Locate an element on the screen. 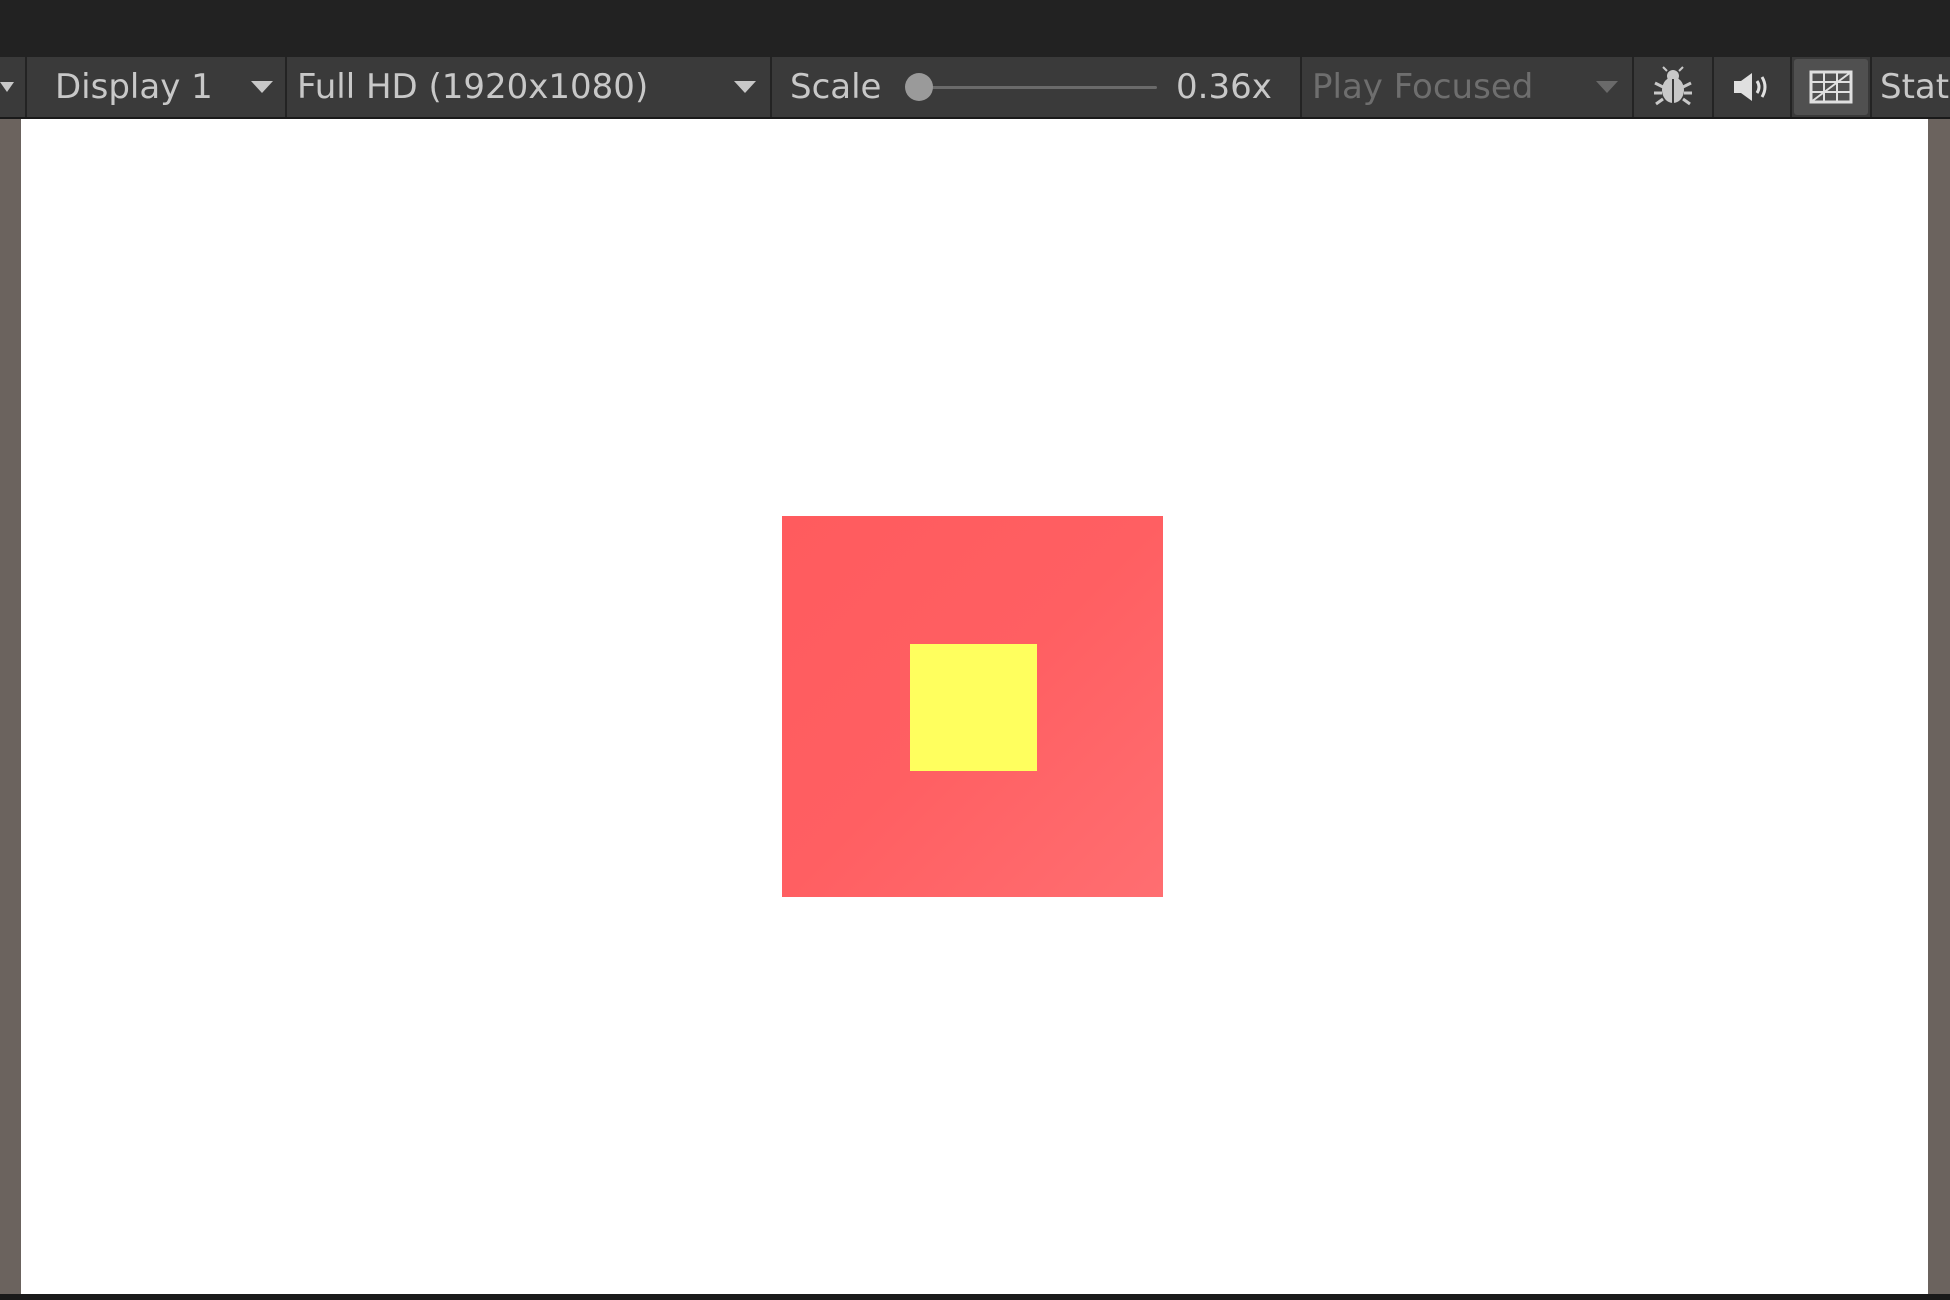 The image size is (1950, 1300). resolution-dropdown-label: Full HD (1920x1080) is located at coordinates (473, 87).